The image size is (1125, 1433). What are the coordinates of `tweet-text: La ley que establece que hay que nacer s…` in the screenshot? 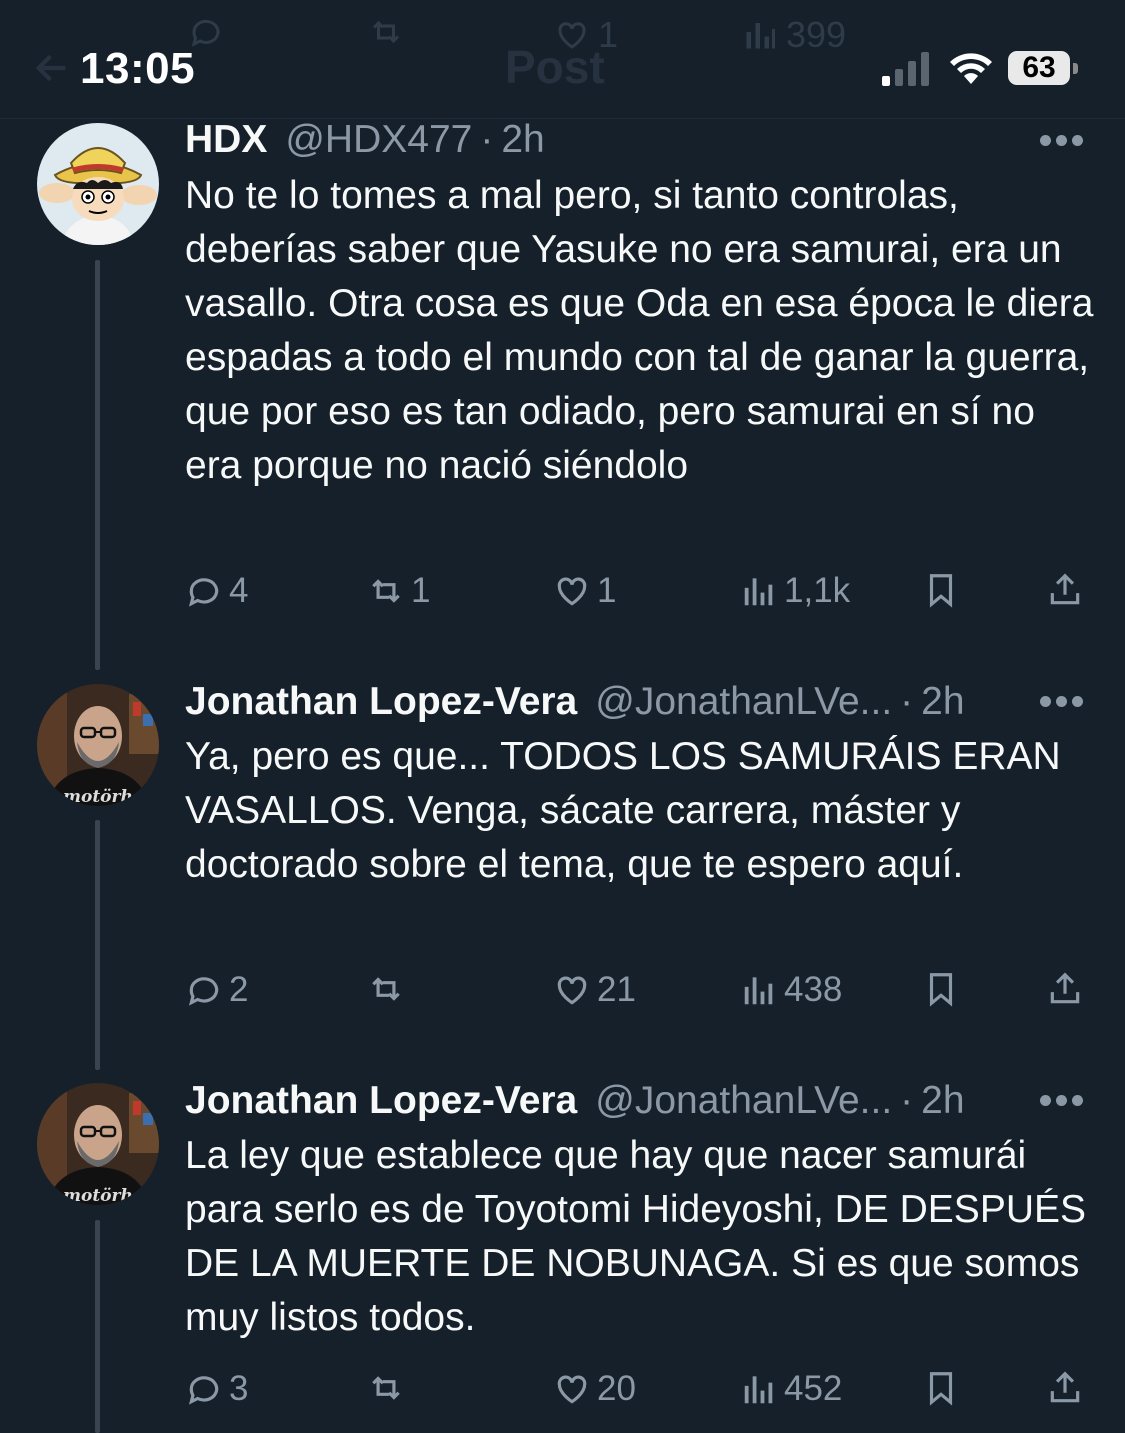 It's located at (636, 1236).